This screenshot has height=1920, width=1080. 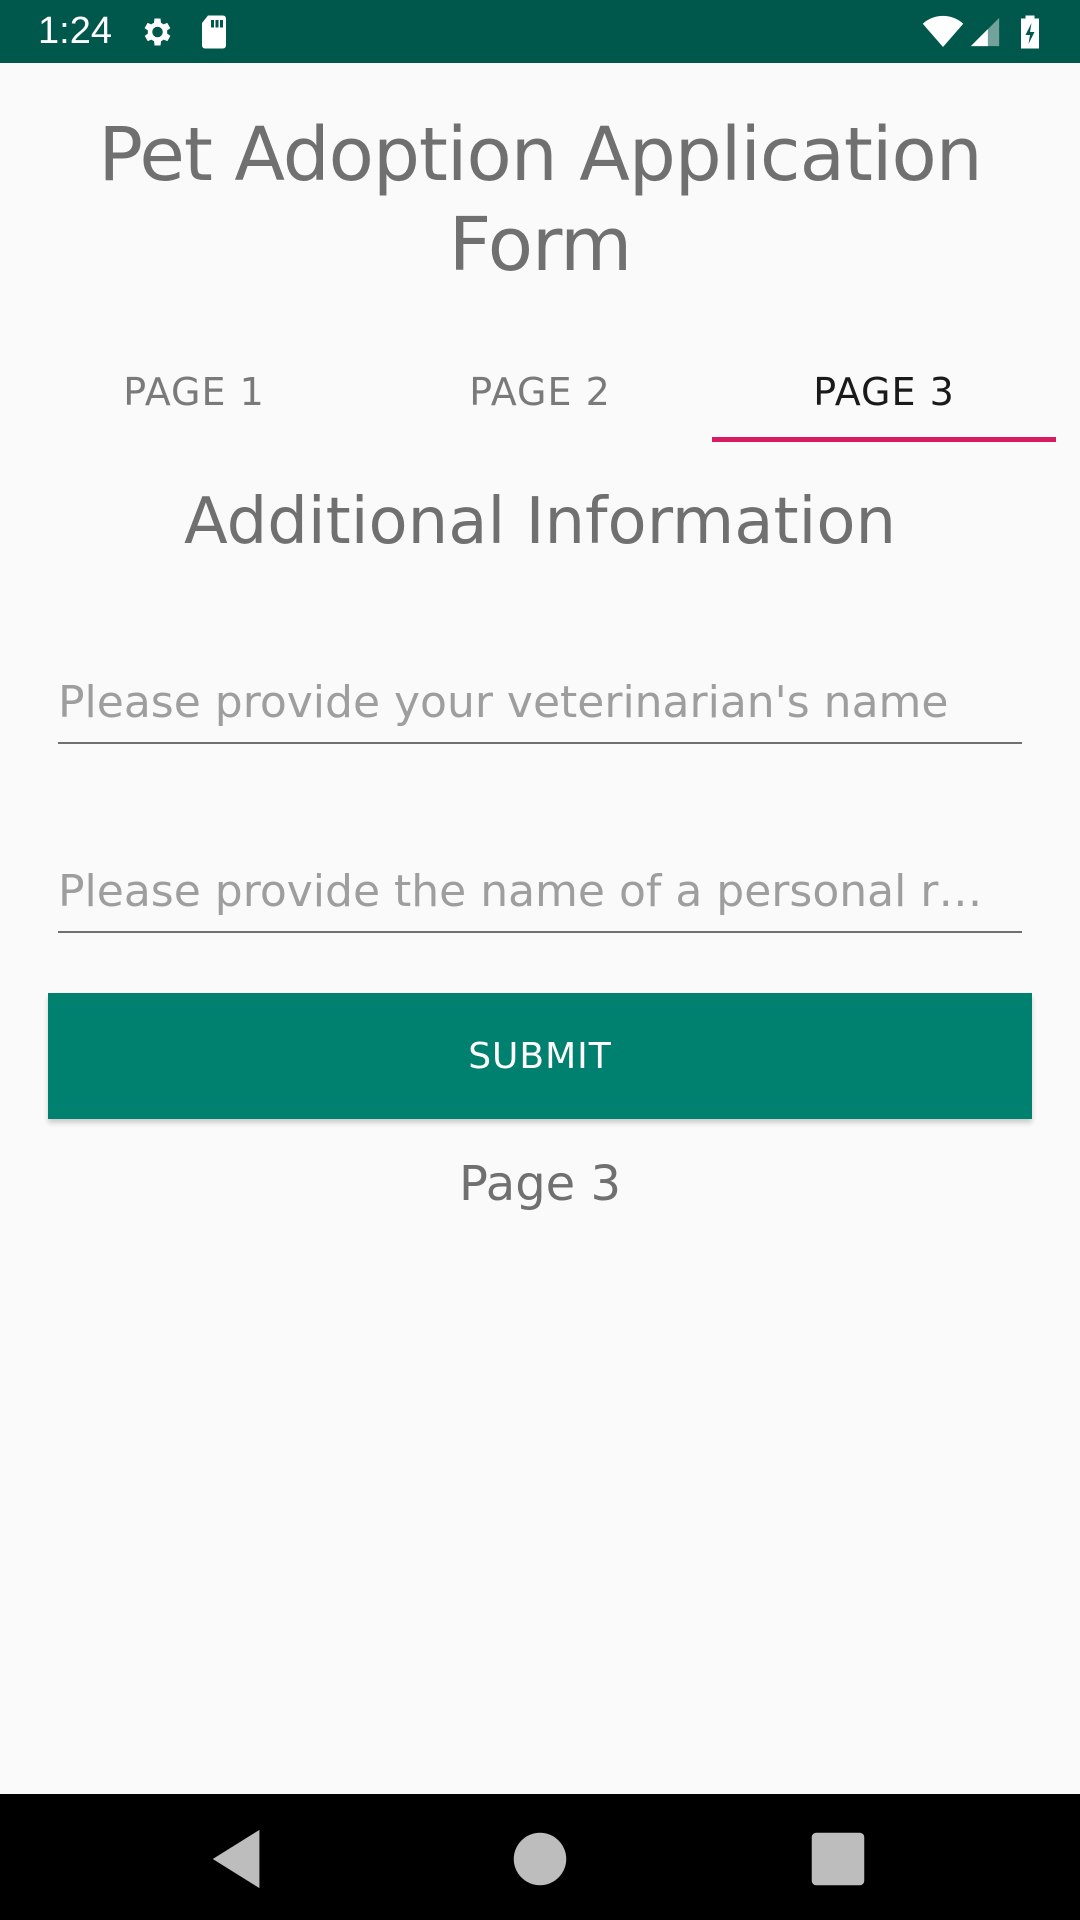 I want to click on tab-label: PAGE 1, so click(x=194, y=392).